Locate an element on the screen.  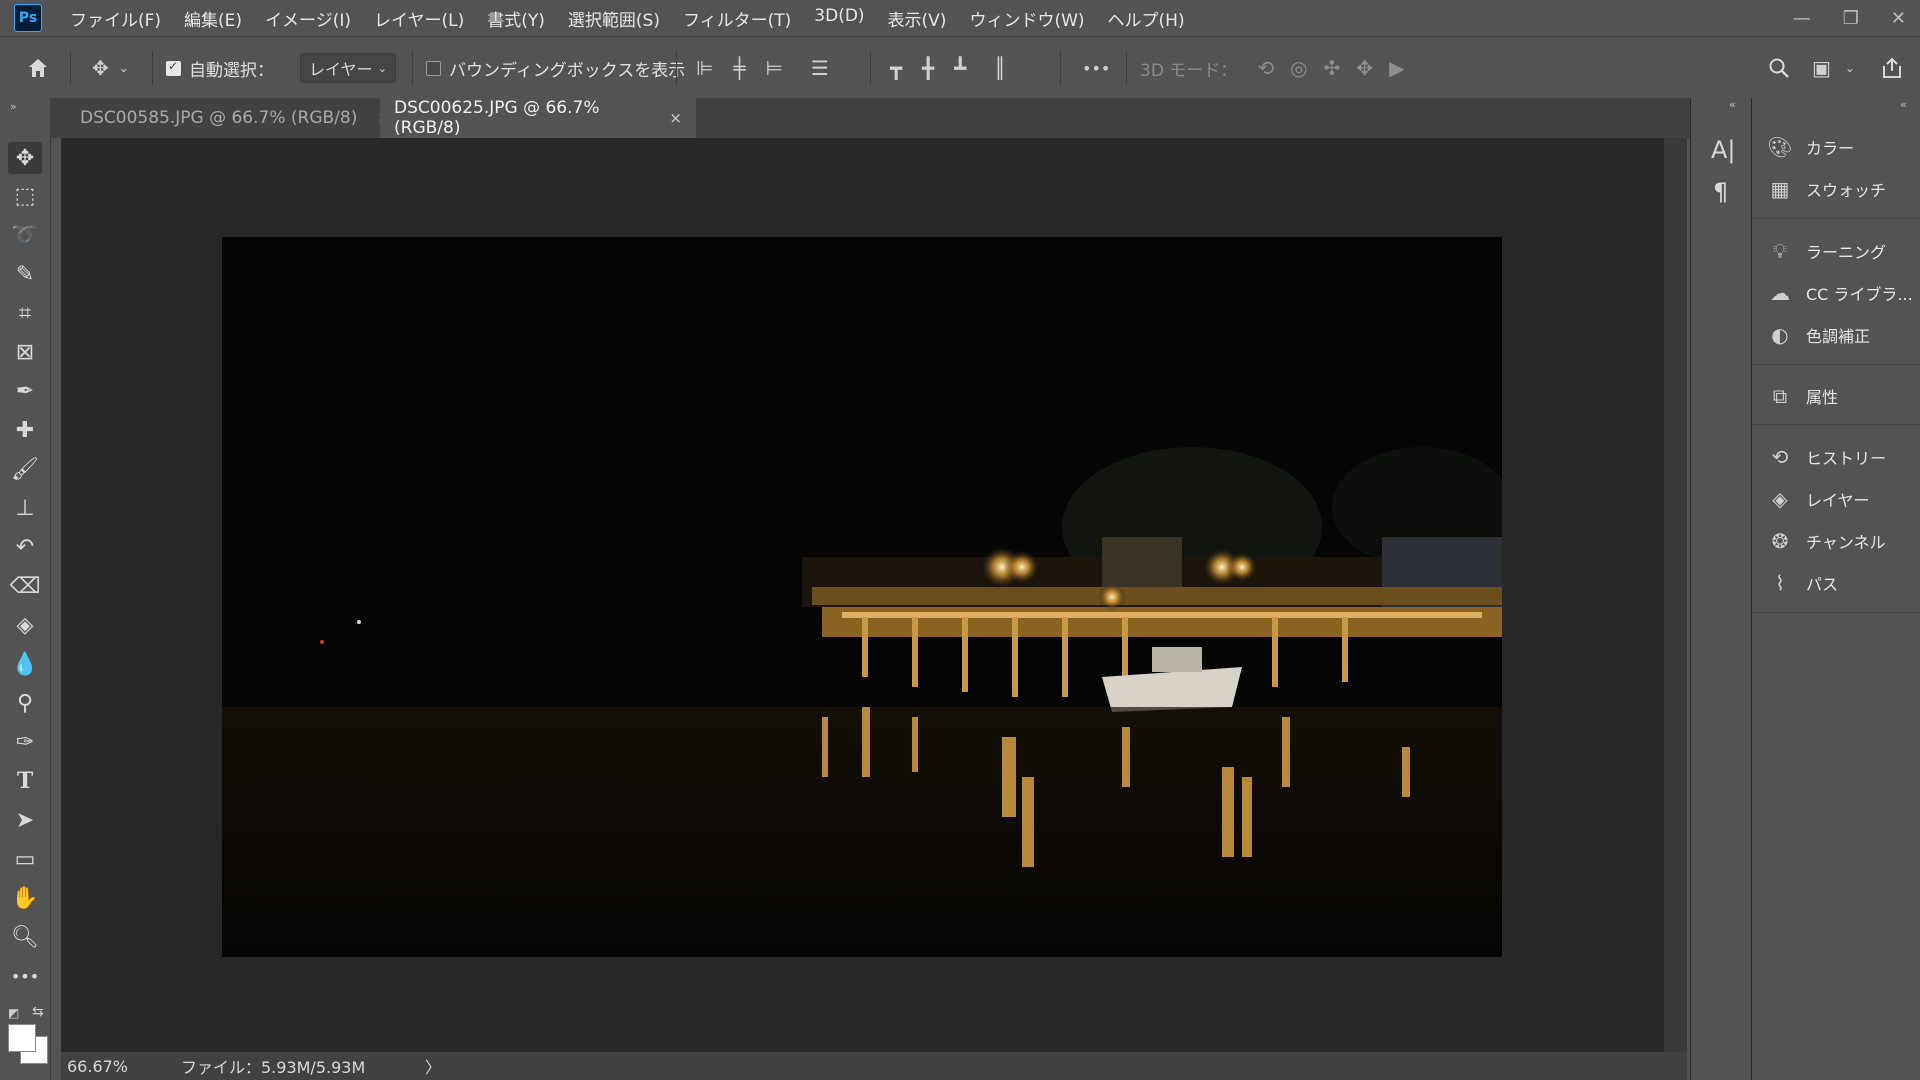
bulb-icon: 💡︎ is located at coordinates (1780, 251).